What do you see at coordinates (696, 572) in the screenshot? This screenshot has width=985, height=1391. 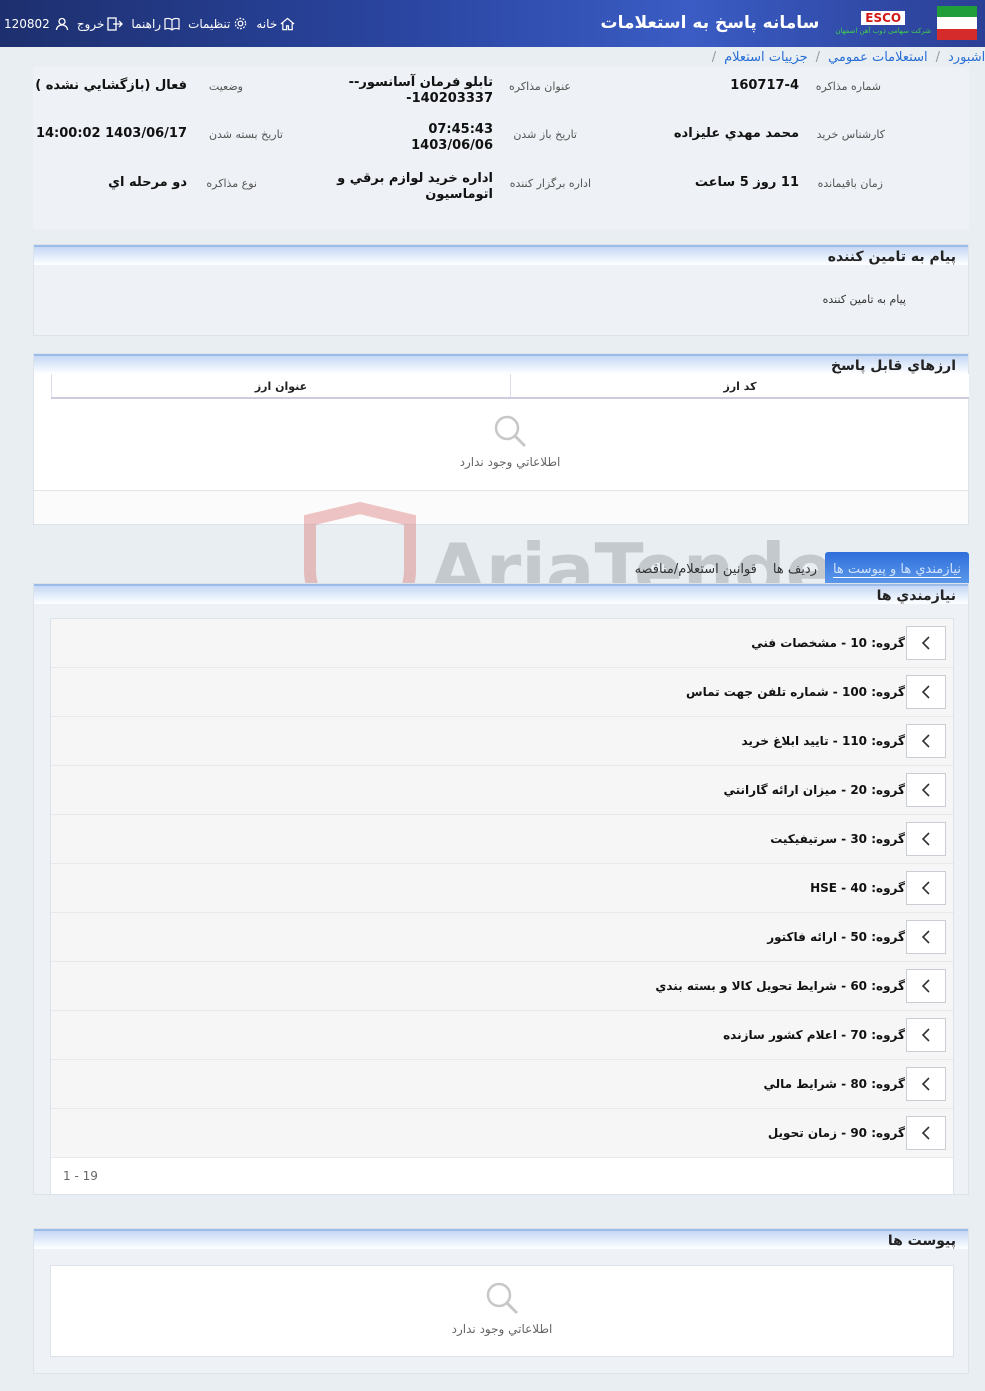 I see `tab-rules: قوانين استعلام/مناقصه` at bounding box center [696, 572].